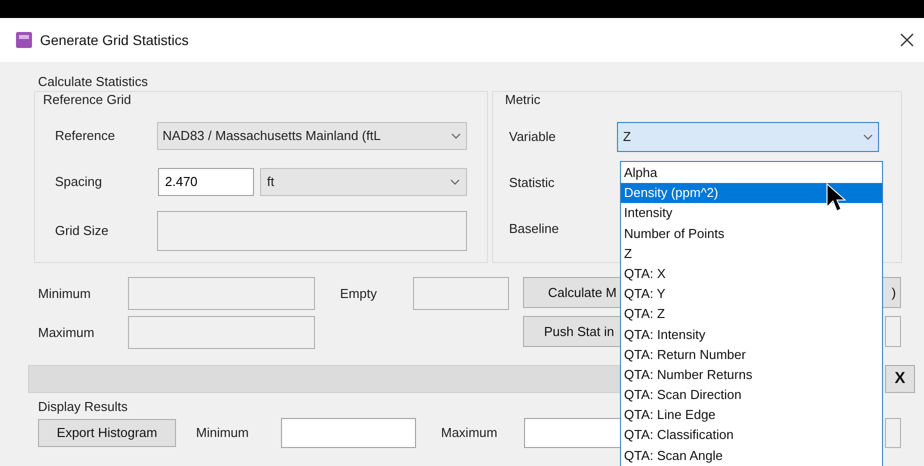  I want to click on section-title: Display Results, so click(83, 406).